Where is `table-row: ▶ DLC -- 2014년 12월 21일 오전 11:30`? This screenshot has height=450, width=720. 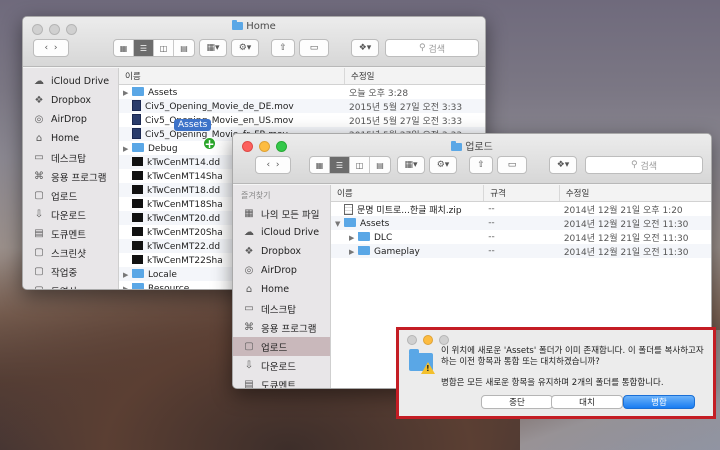
table-row: ▶ DLC -- 2014년 12월 21일 오전 11:30 is located at coordinates (521, 237).